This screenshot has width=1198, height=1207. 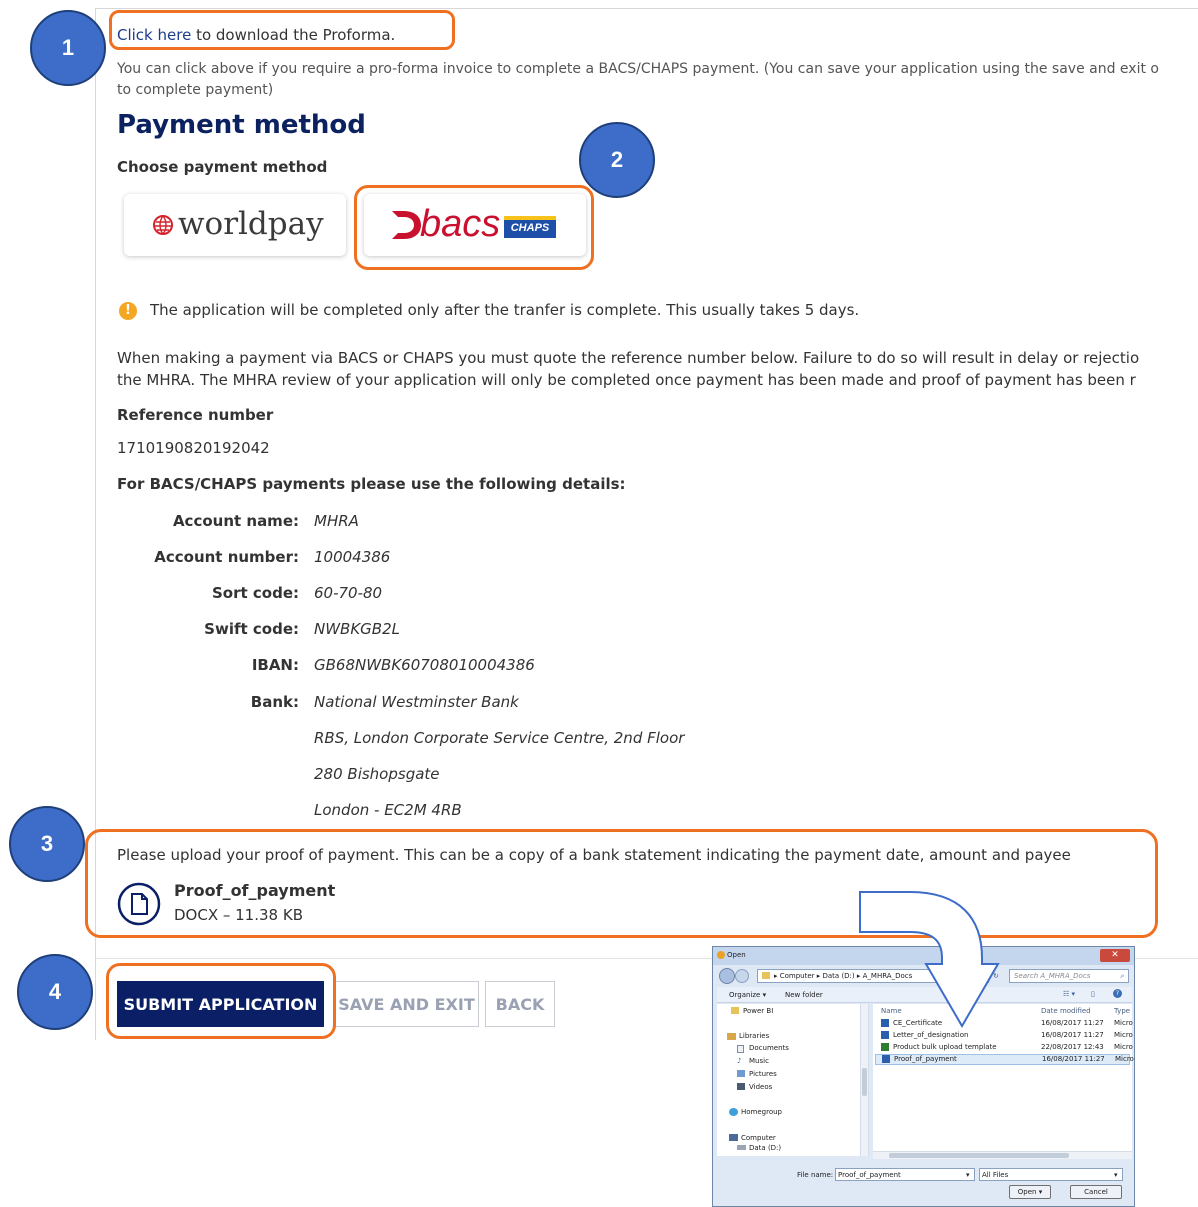 What do you see at coordinates (1116, 1175) in the screenshot?
I see `file-type-dropdown-icon: ▾` at bounding box center [1116, 1175].